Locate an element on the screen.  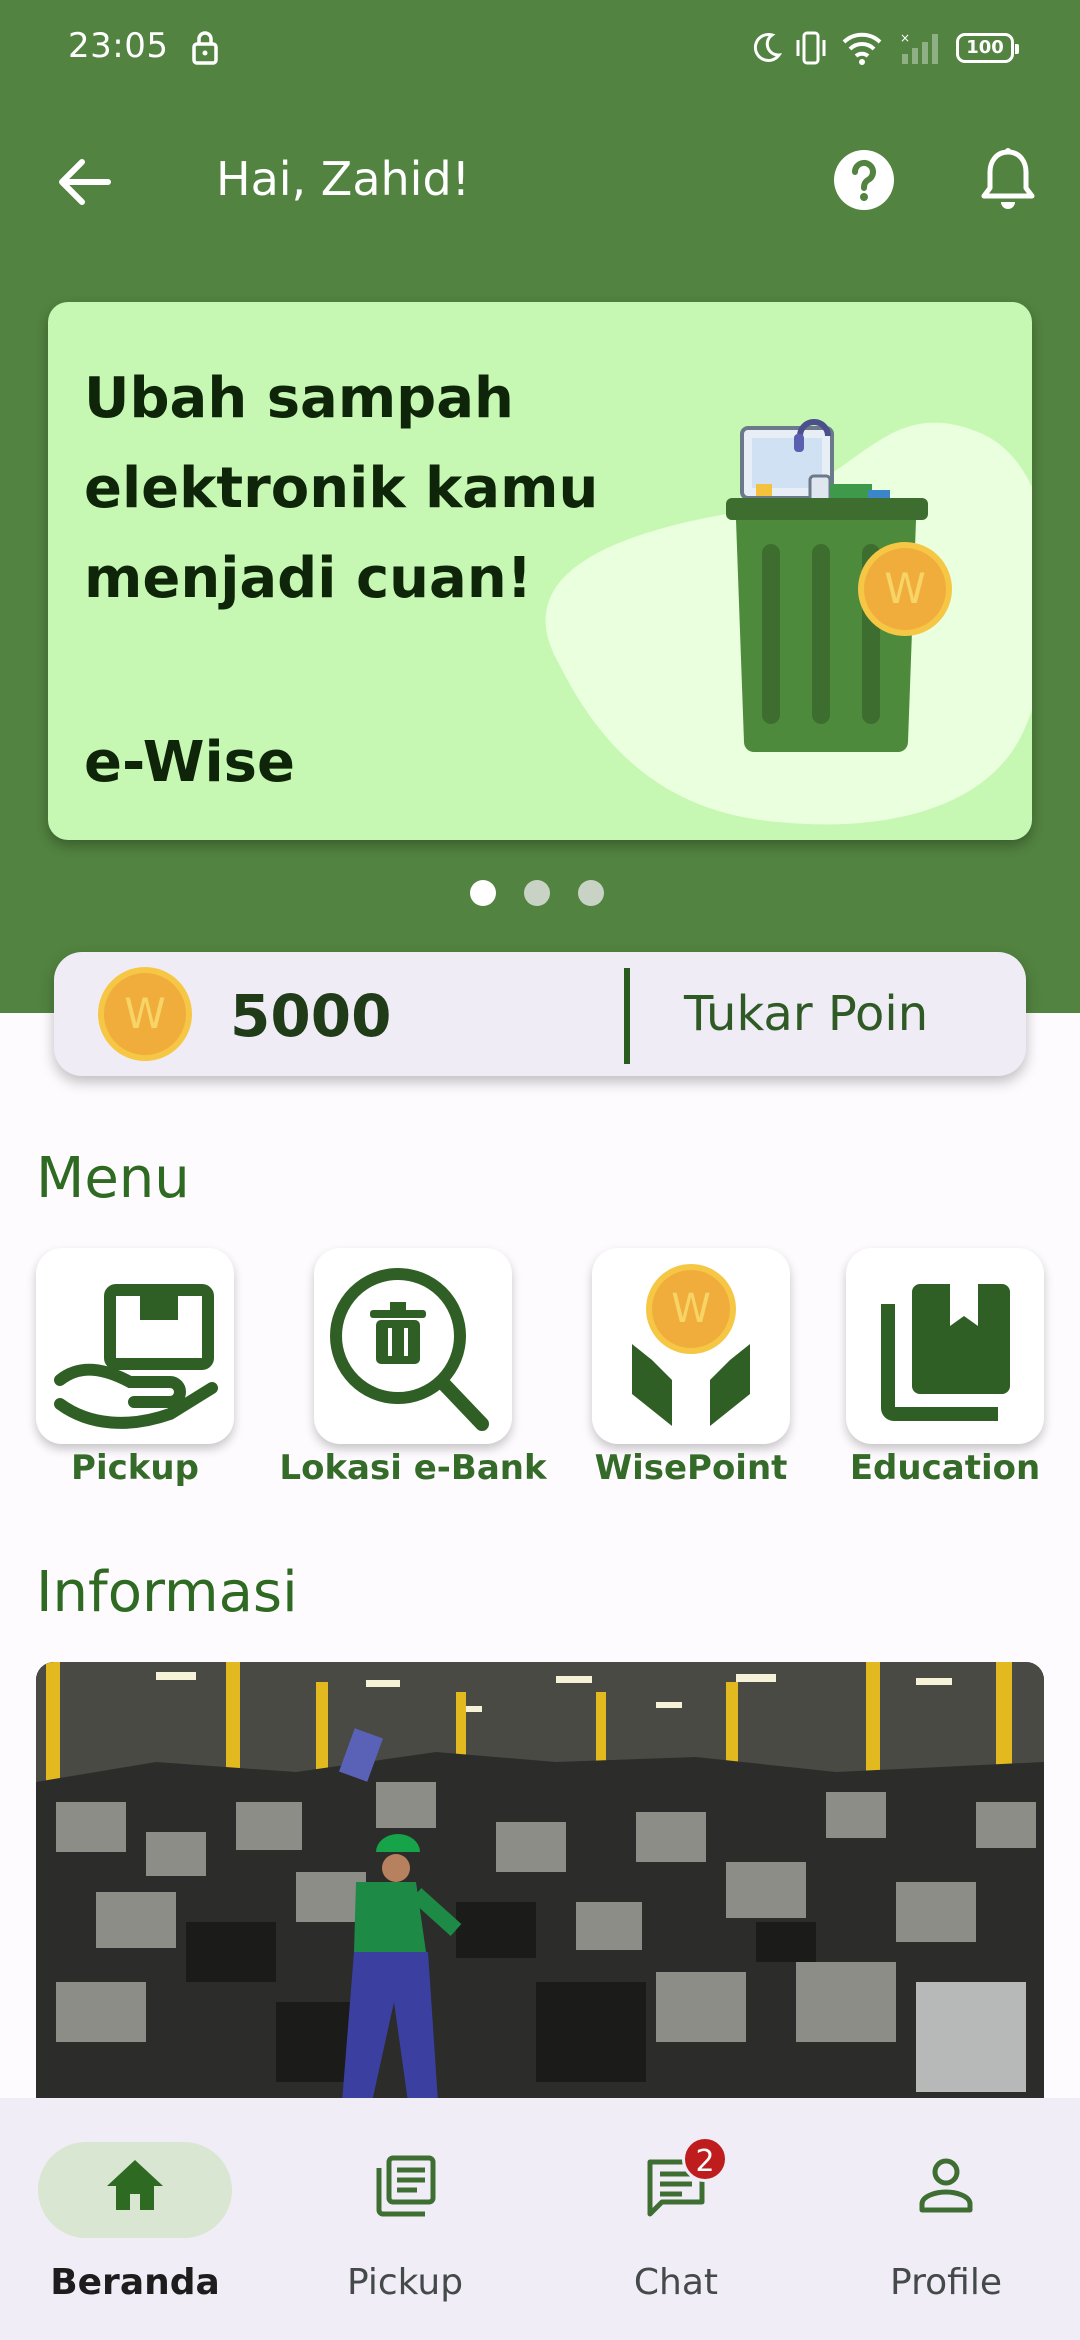
menu-item-lokasi-ebank: Lokasi e-Bank is located at coordinates (413, 1368).